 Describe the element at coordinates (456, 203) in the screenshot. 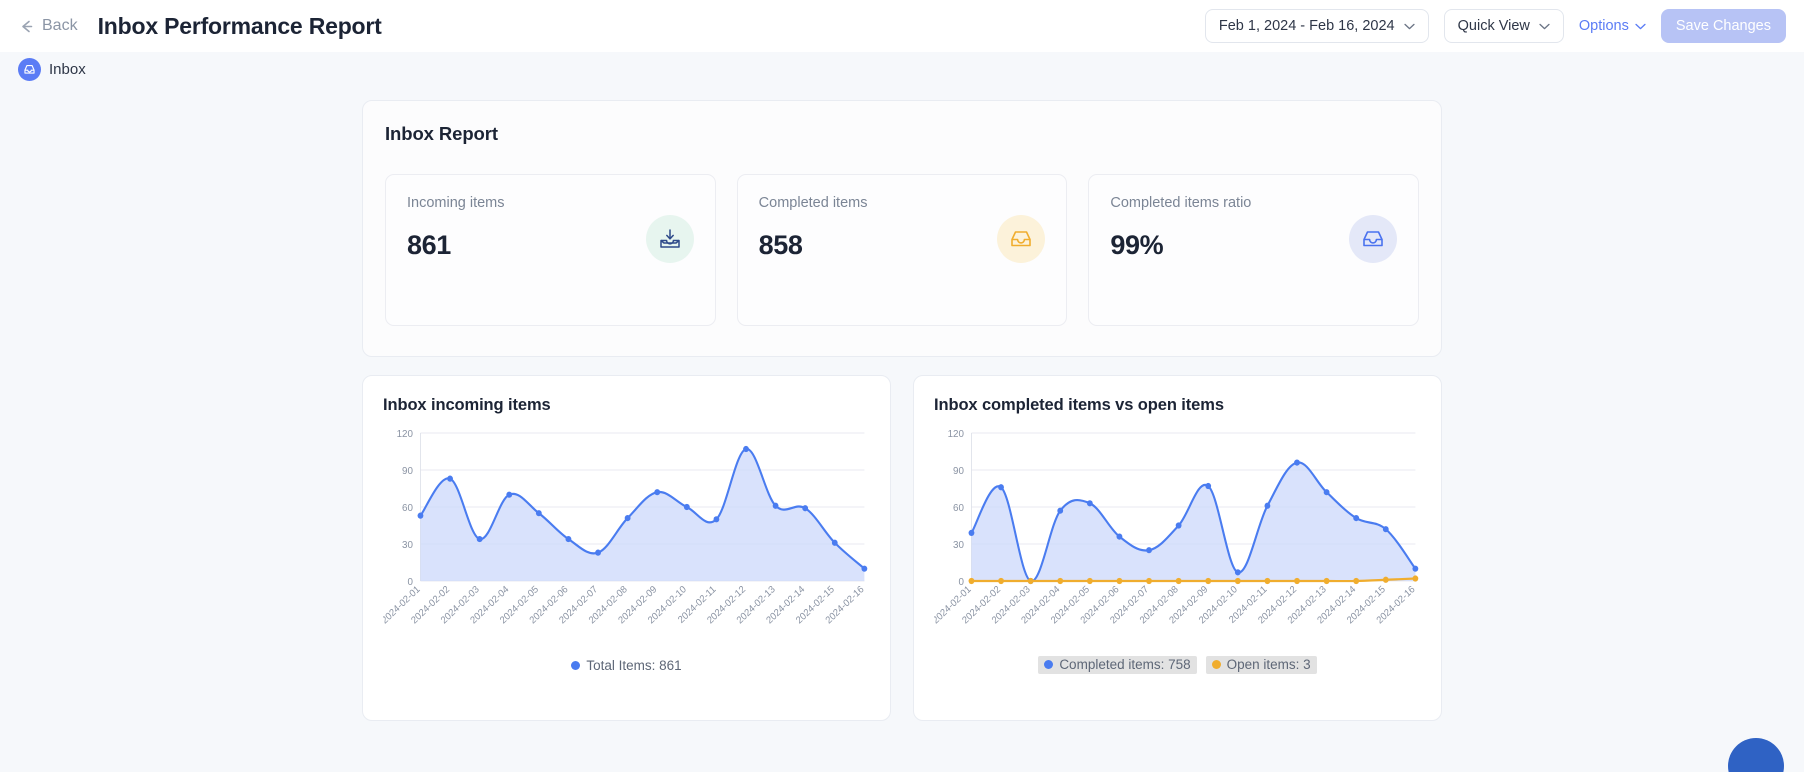

I see `stat-label: Incoming items` at that location.